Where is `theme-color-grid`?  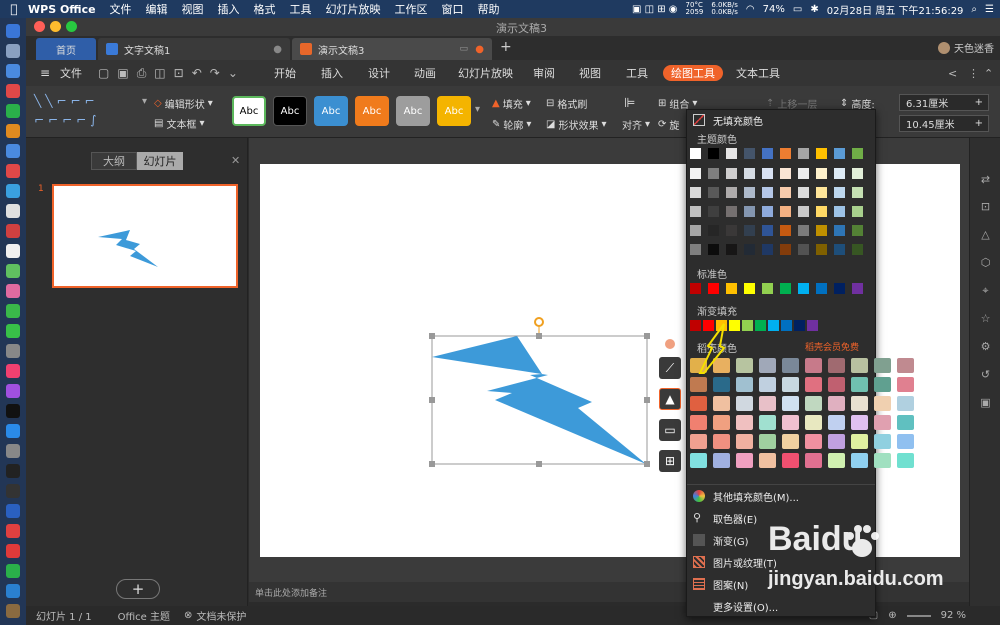
theme-color-grid is located at coordinates (782, 206).